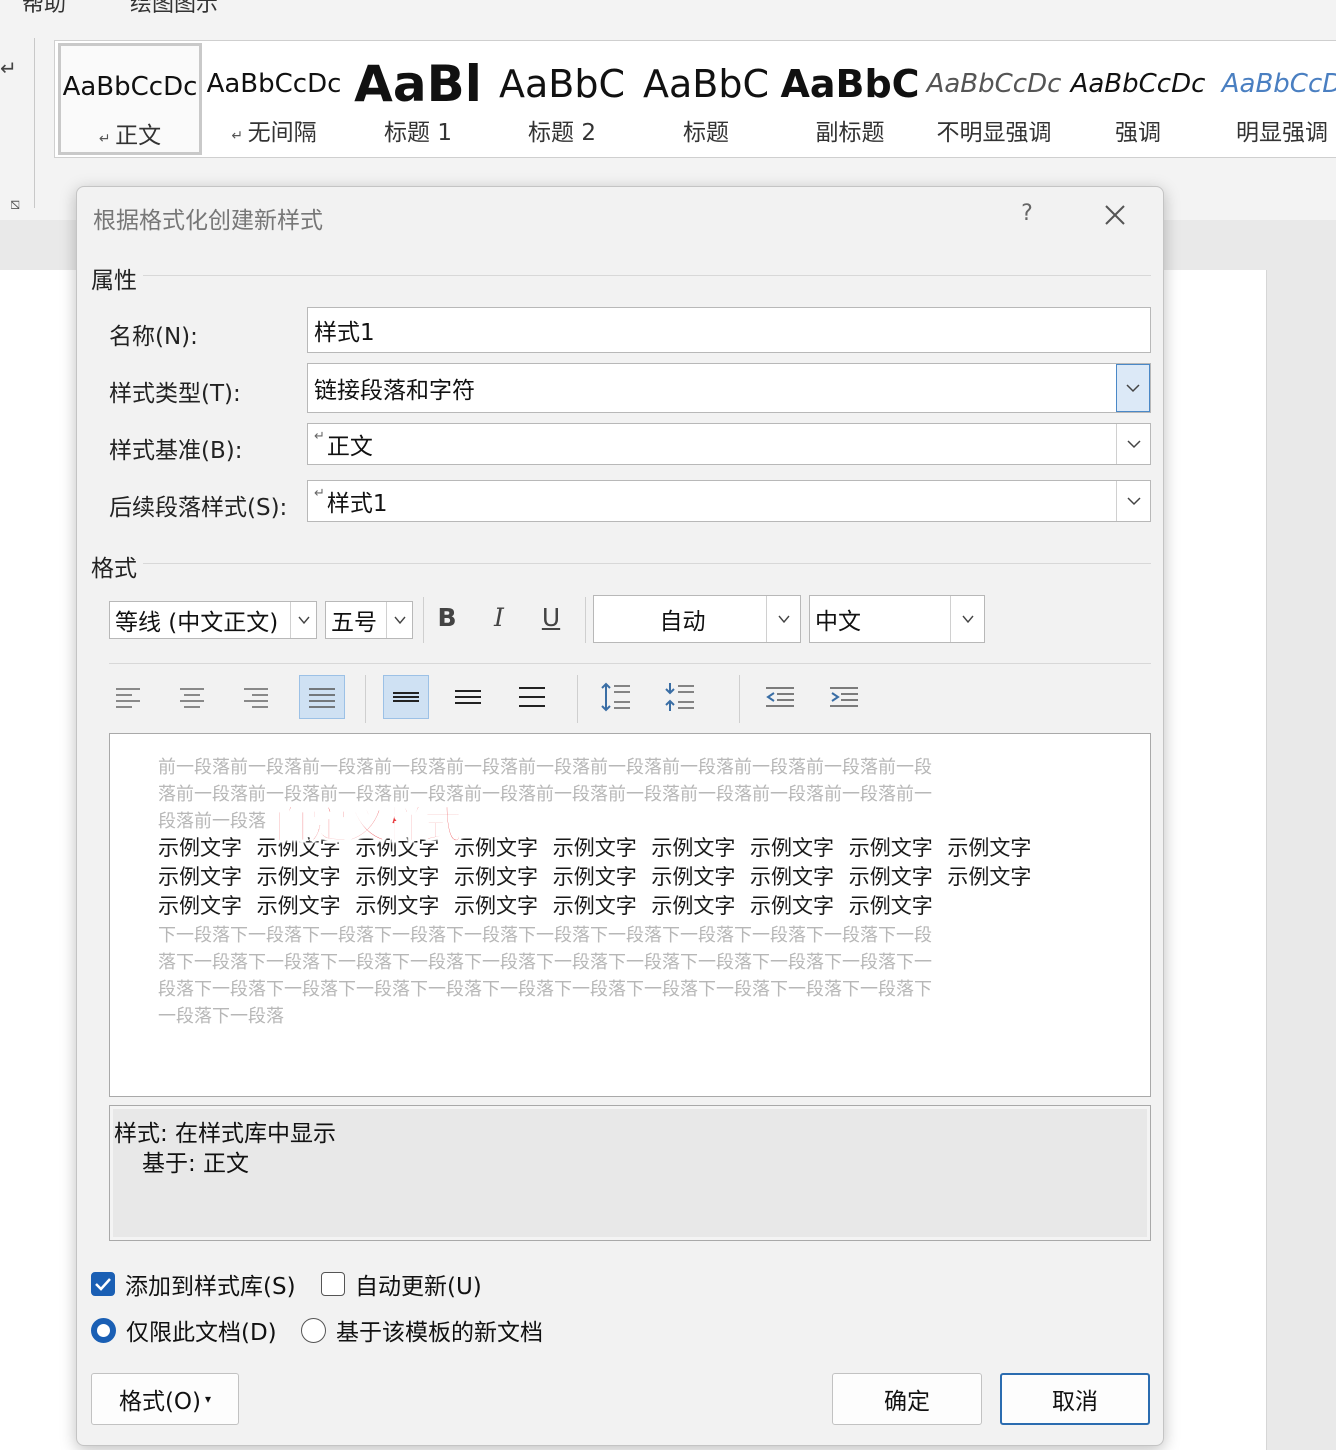 The image size is (1336, 1450). What do you see at coordinates (103, 1330) in the screenshot?
I see `radio-selected-icon` at bounding box center [103, 1330].